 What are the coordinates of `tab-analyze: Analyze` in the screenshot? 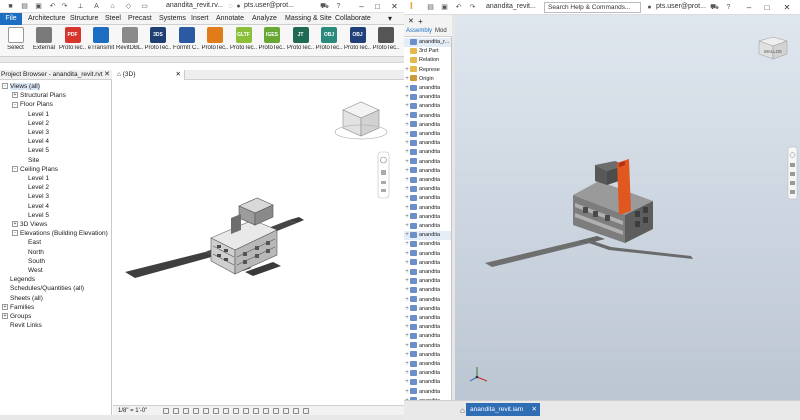 It's located at (264, 19).